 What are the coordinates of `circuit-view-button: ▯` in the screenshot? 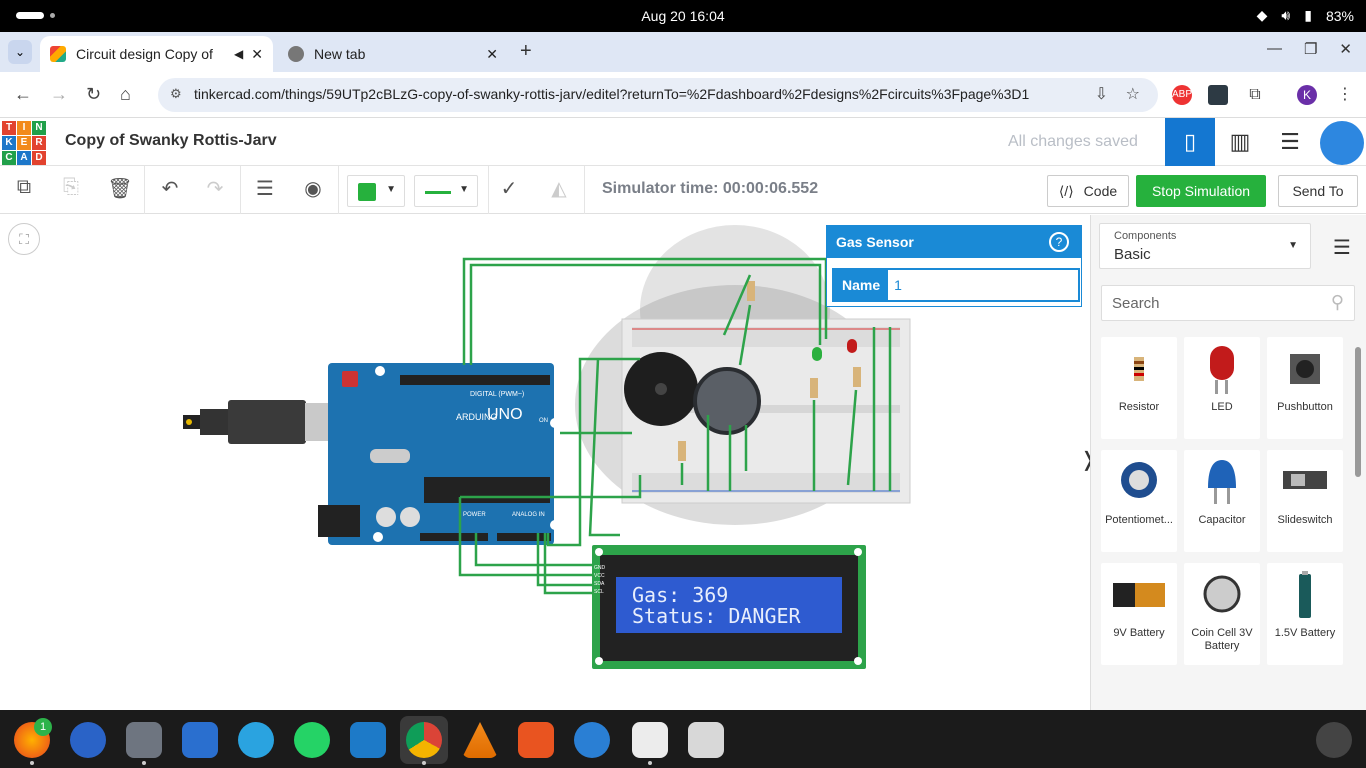 It's located at (1190, 142).